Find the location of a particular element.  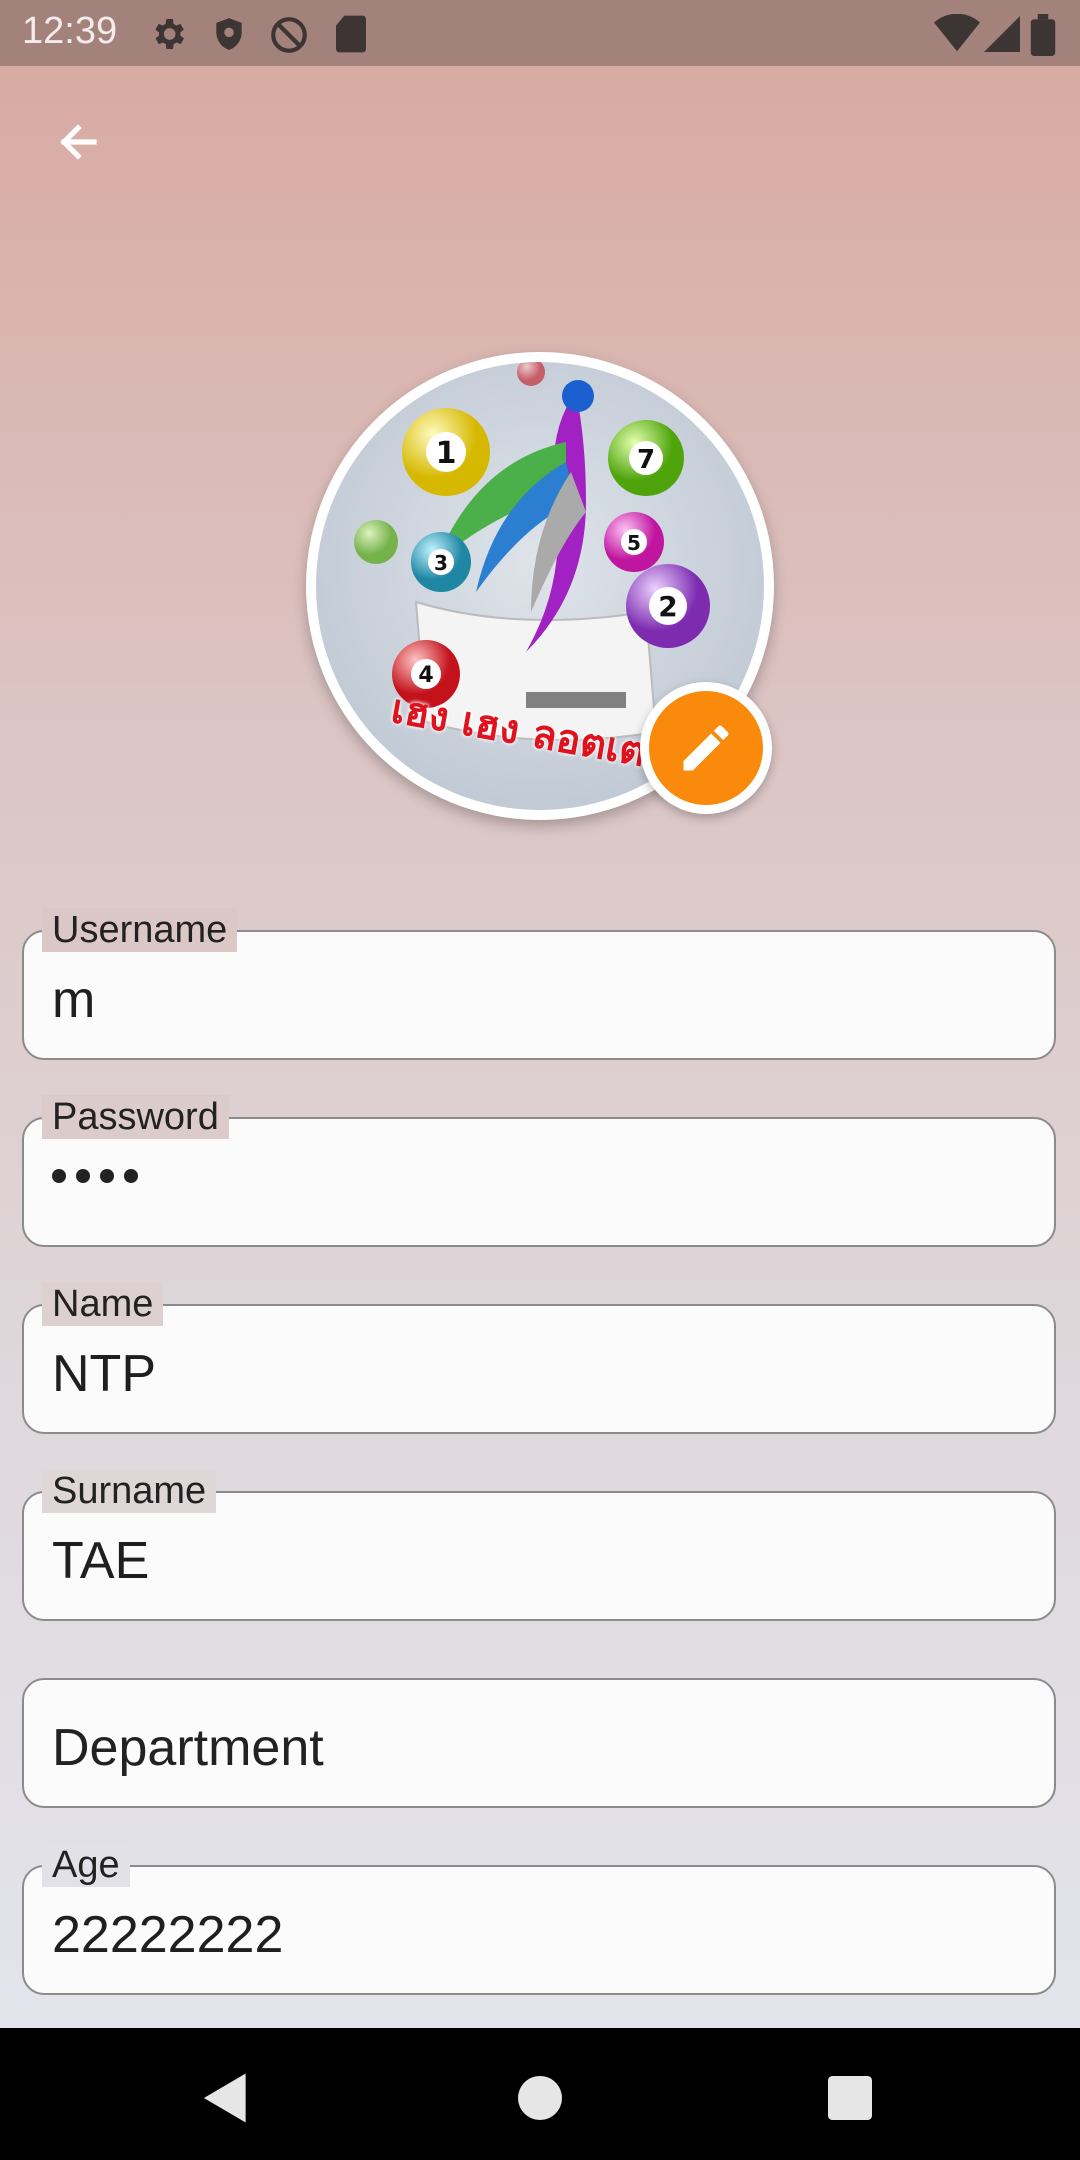

surname-label: Surname is located at coordinates (129, 1491).